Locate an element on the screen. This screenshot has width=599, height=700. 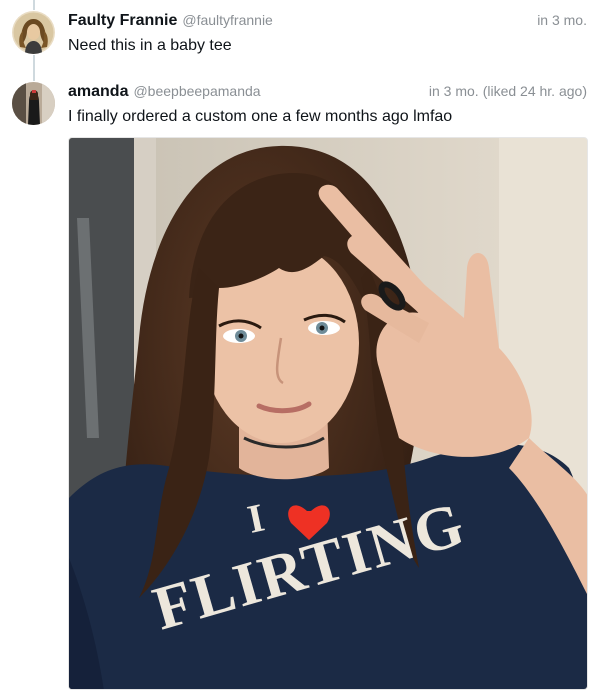
display-name: amanda is located at coordinates (98, 92).